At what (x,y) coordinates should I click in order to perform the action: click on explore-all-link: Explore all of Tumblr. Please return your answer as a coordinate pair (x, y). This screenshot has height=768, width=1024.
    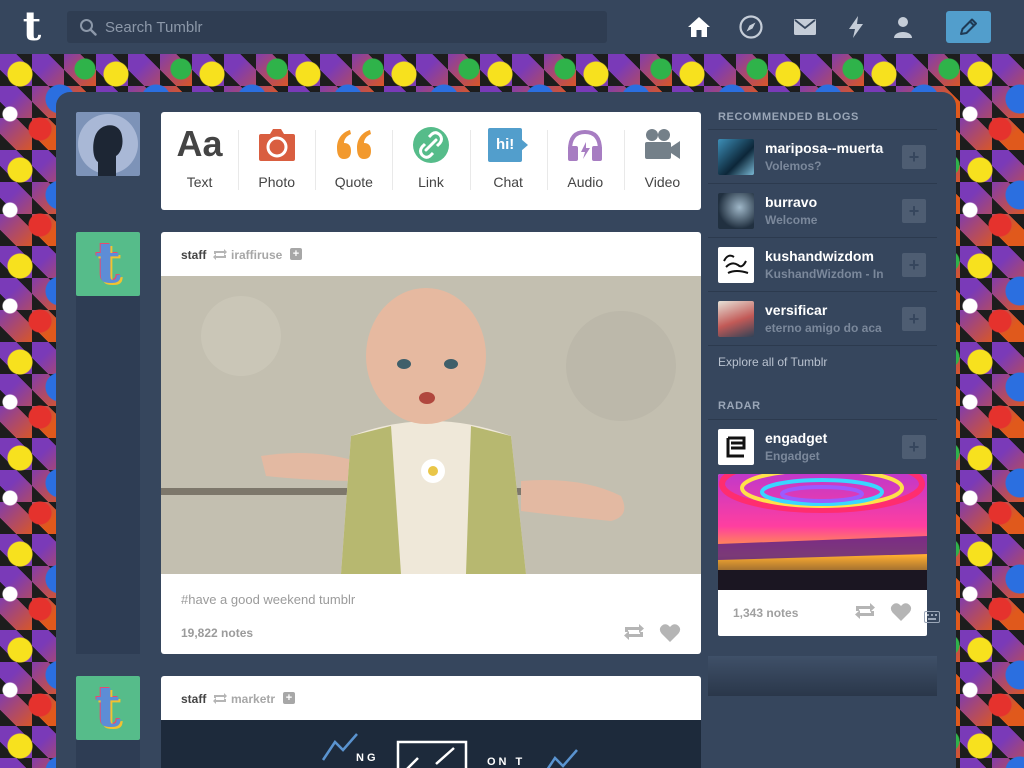
    Looking at the image, I should click on (772, 362).